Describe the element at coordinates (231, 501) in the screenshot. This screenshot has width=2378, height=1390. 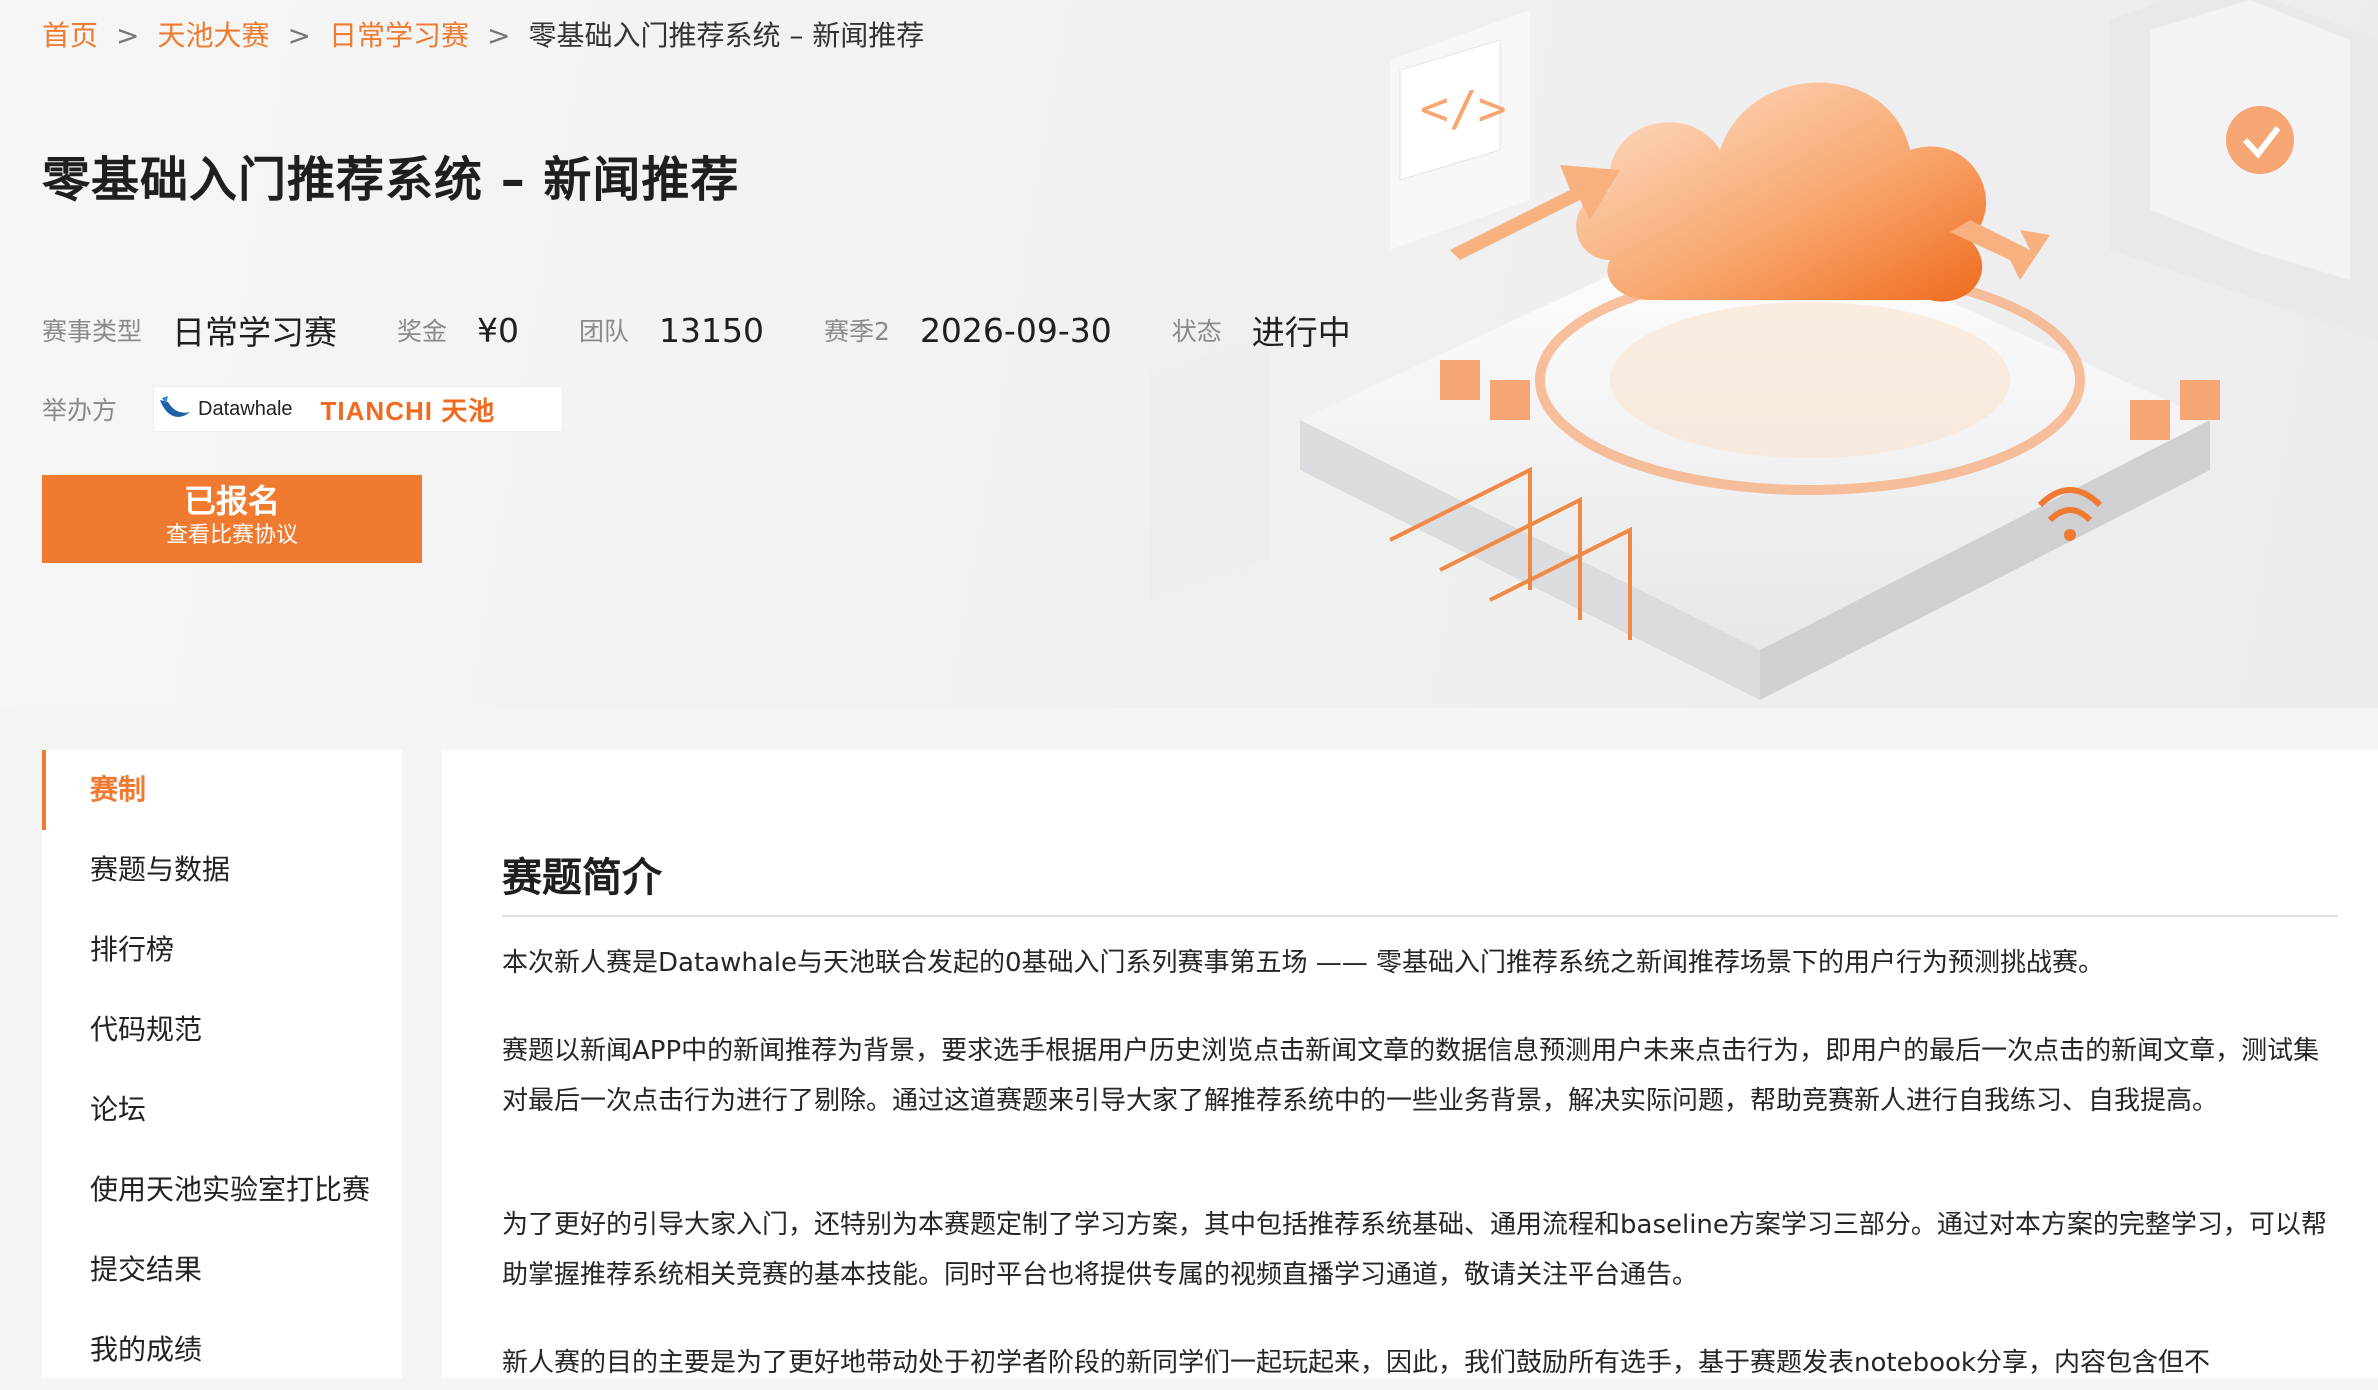
I see `signup-status-text: 已报名` at that location.